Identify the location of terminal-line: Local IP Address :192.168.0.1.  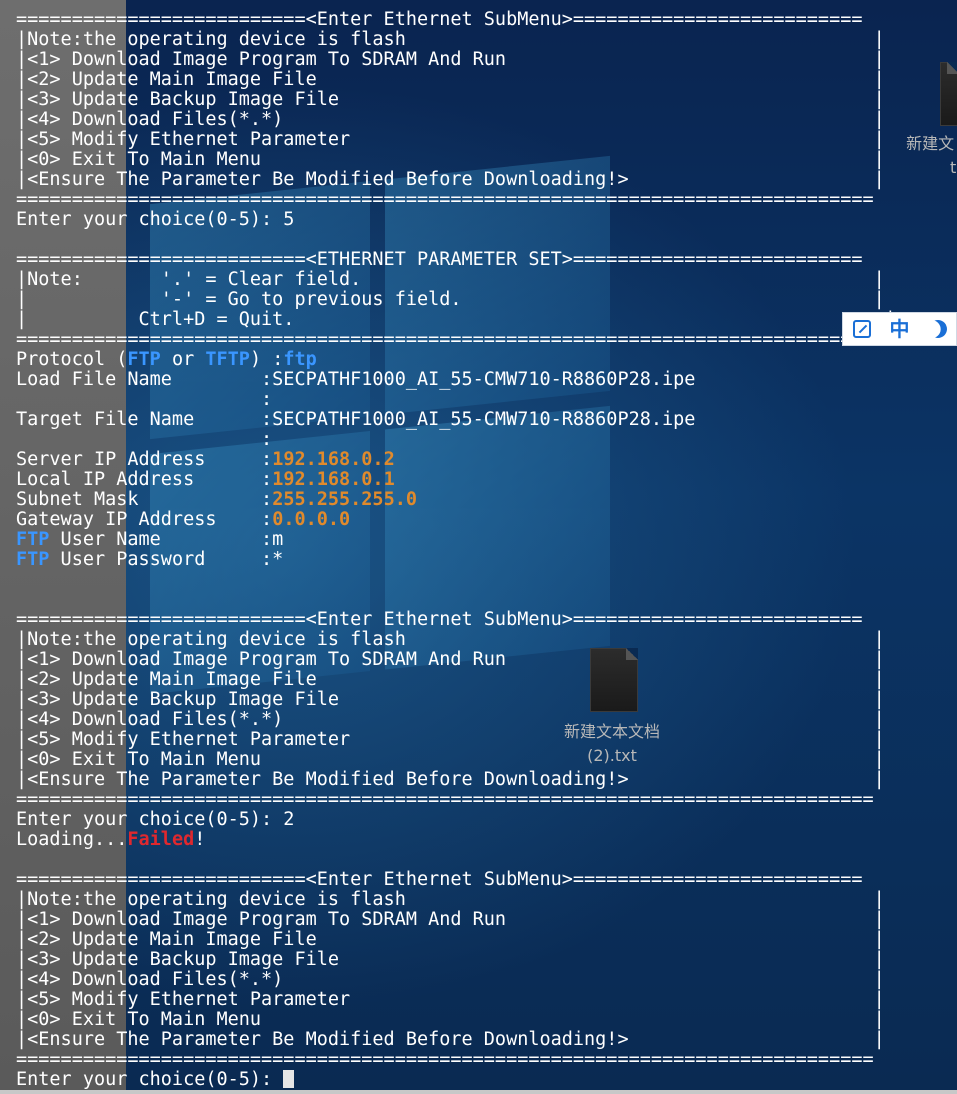
(486, 480).